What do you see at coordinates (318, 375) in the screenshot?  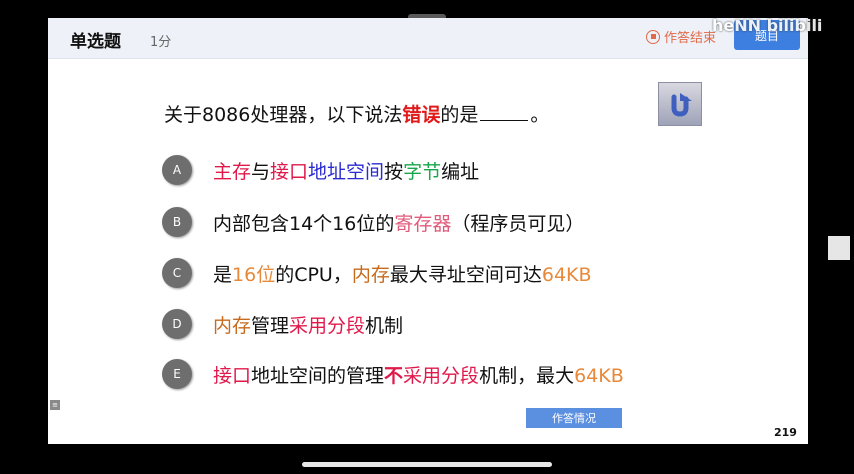 I see `option-text-segment: 地址空间的管理` at bounding box center [318, 375].